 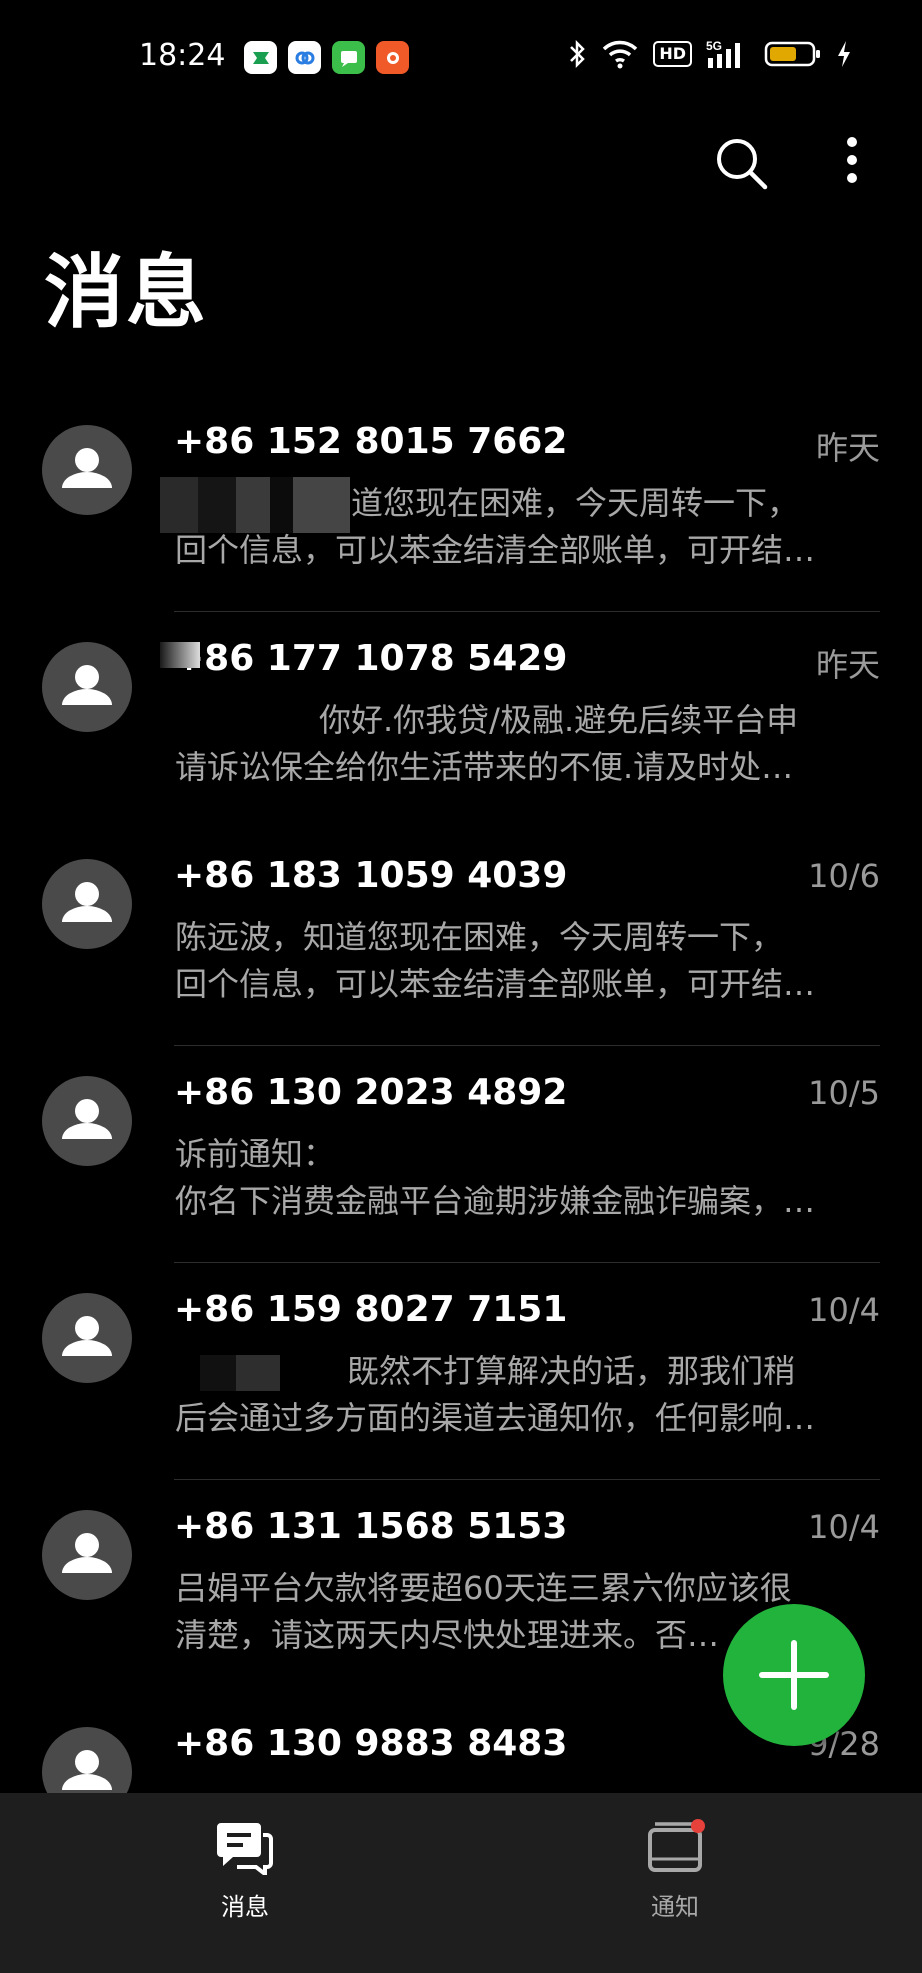 I want to click on app-icon-orange, so click(x=392, y=57).